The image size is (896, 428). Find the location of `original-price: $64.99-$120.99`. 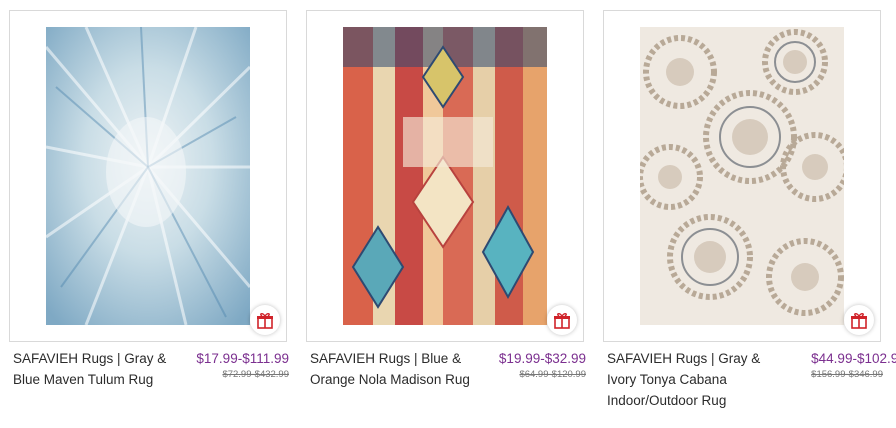

original-price: $64.99-$120.99 is located at coordinates (552, 374).